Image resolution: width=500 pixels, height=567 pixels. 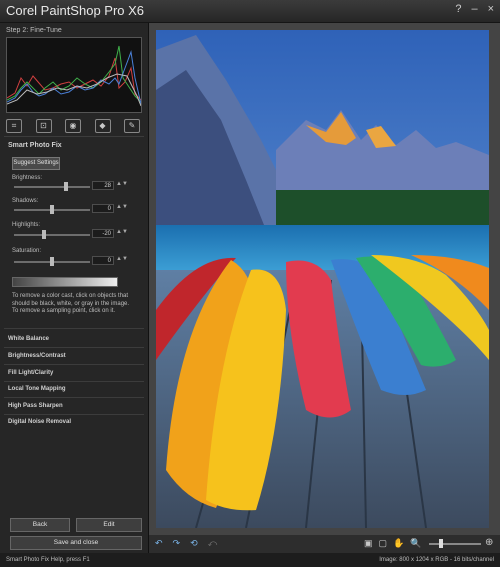 I want to click on smart-photo-fix-title: Smart Photo Fix, so click(x=35, y=145).